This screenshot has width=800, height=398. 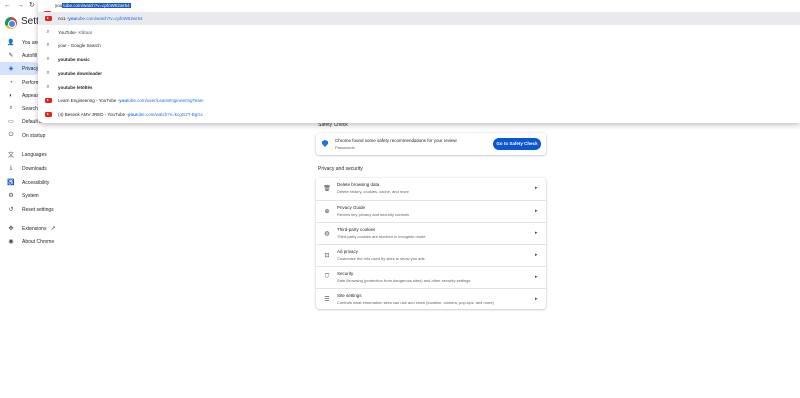 I want to click on privacy-and-security-heading: Privacy and security, so click(x=340, y=169).